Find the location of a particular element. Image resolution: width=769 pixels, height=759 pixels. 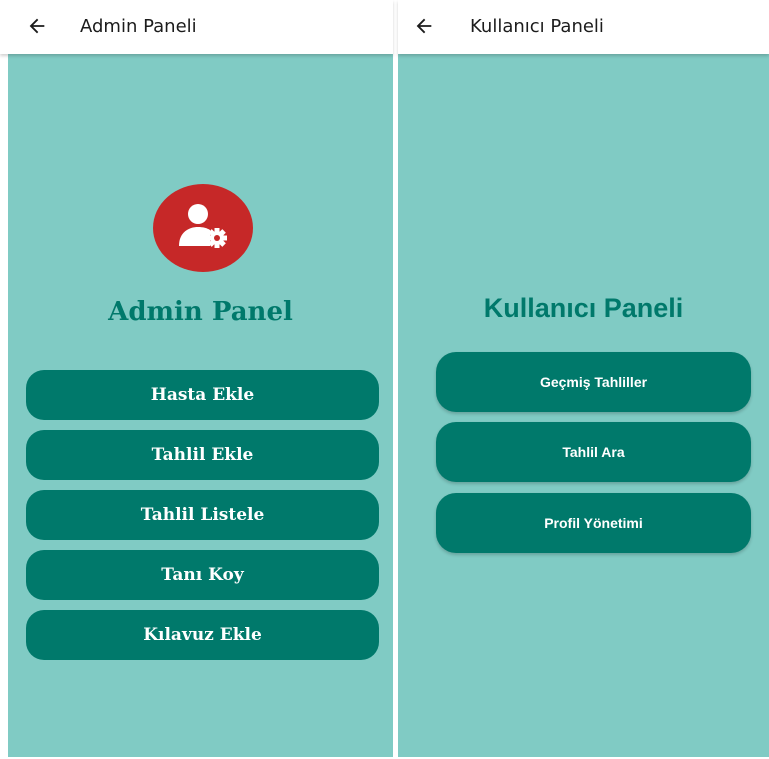

tani-koy-button: Tanı Koy is located at coordinates (202, 575).